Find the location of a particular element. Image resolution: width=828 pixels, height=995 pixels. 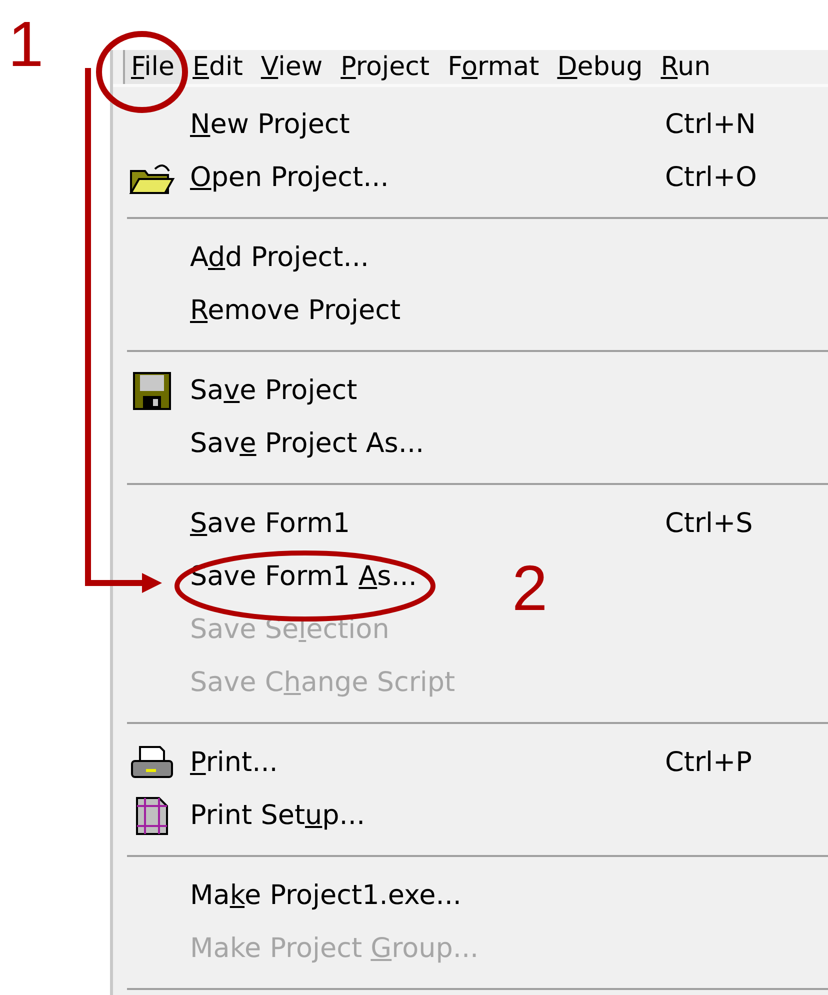

menu-item: New Project is located at coordinates (270, 124).